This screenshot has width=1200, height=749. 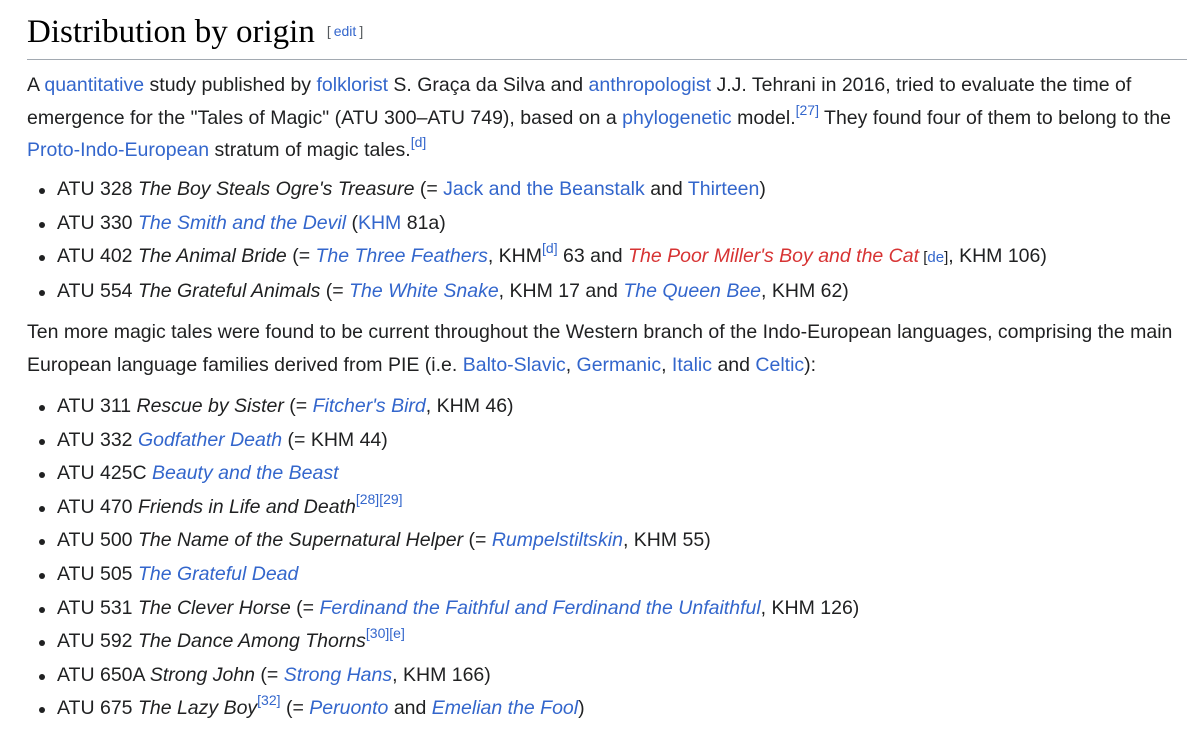 I want to click on note-link: [e], so click(x=397, y=633).